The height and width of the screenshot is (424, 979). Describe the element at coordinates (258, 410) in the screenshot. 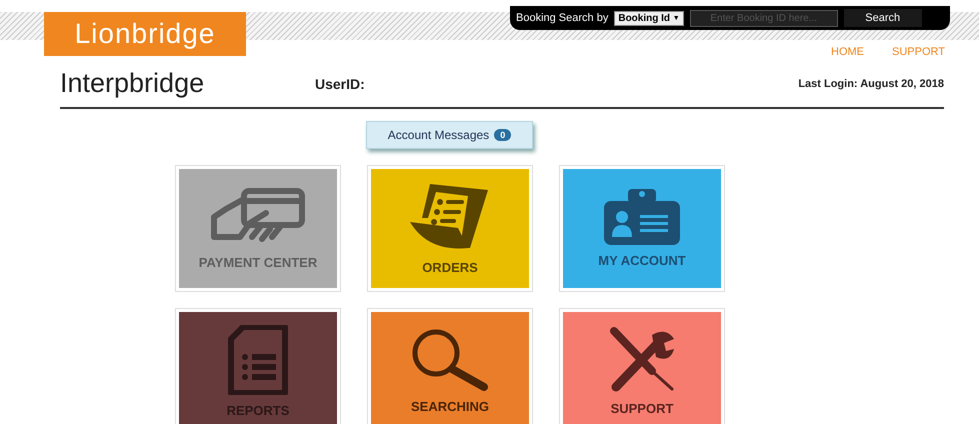

I see `tile-label: REPORTS` at that location.